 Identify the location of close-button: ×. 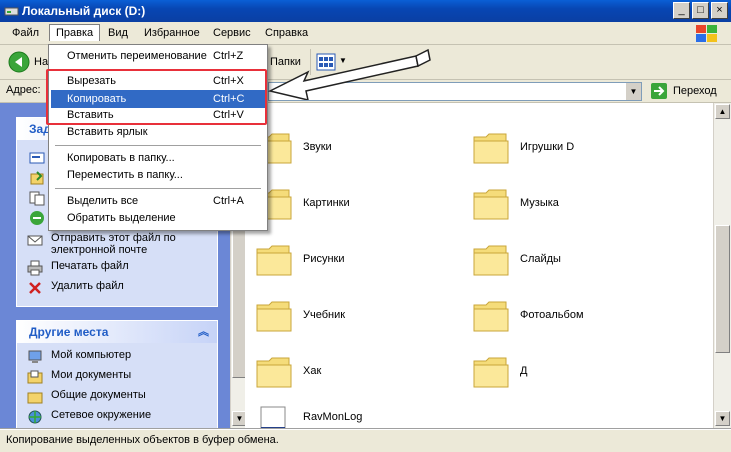
(719, 10).